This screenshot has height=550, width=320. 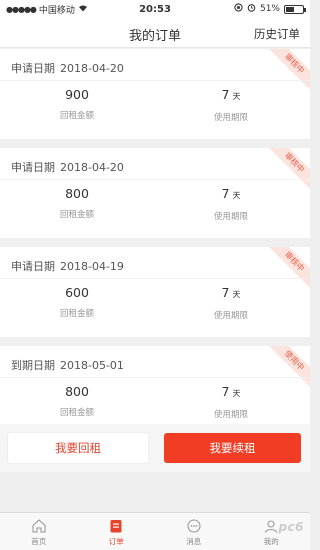 What do you see at coordinates (232, 448) in the screenshot?
I see `renew-button: 我要续租` at bounding box center [232, 448].